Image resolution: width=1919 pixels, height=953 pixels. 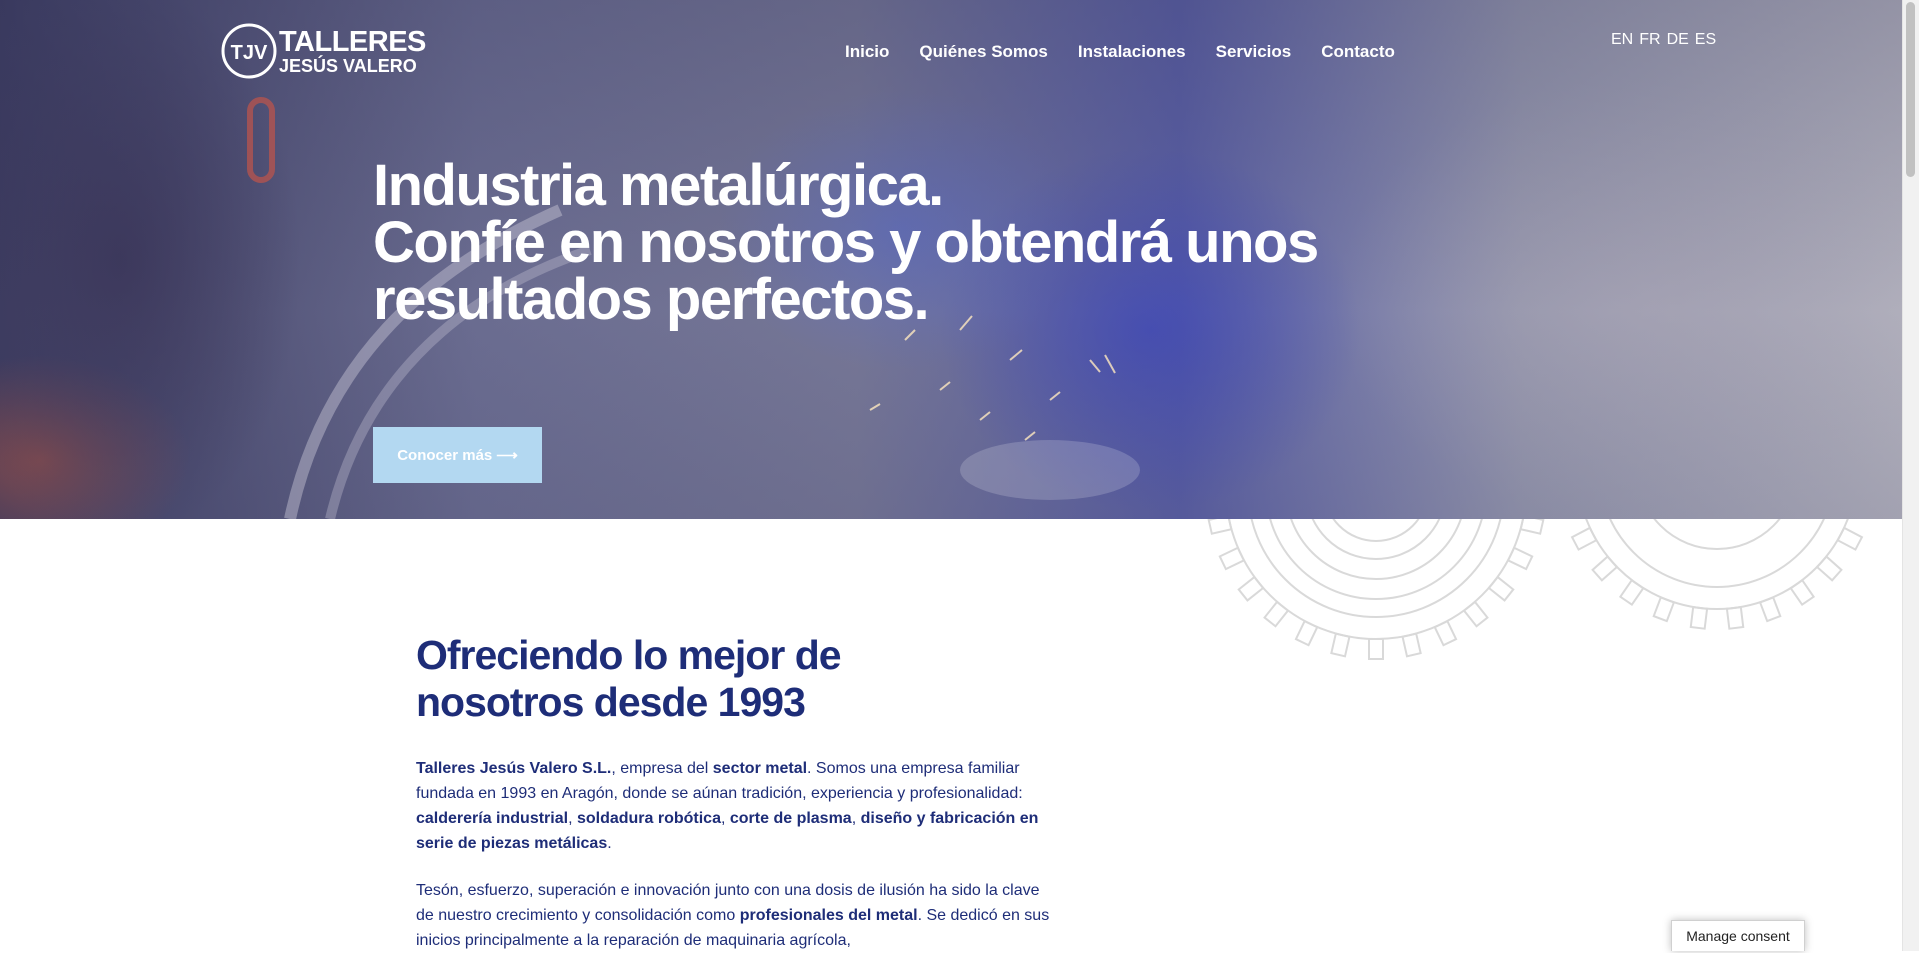 What do you see at coordinates (492, 818) in the screenshot?
I see `highlighted-text: calderería industrial` at bounding box center [492, 818].